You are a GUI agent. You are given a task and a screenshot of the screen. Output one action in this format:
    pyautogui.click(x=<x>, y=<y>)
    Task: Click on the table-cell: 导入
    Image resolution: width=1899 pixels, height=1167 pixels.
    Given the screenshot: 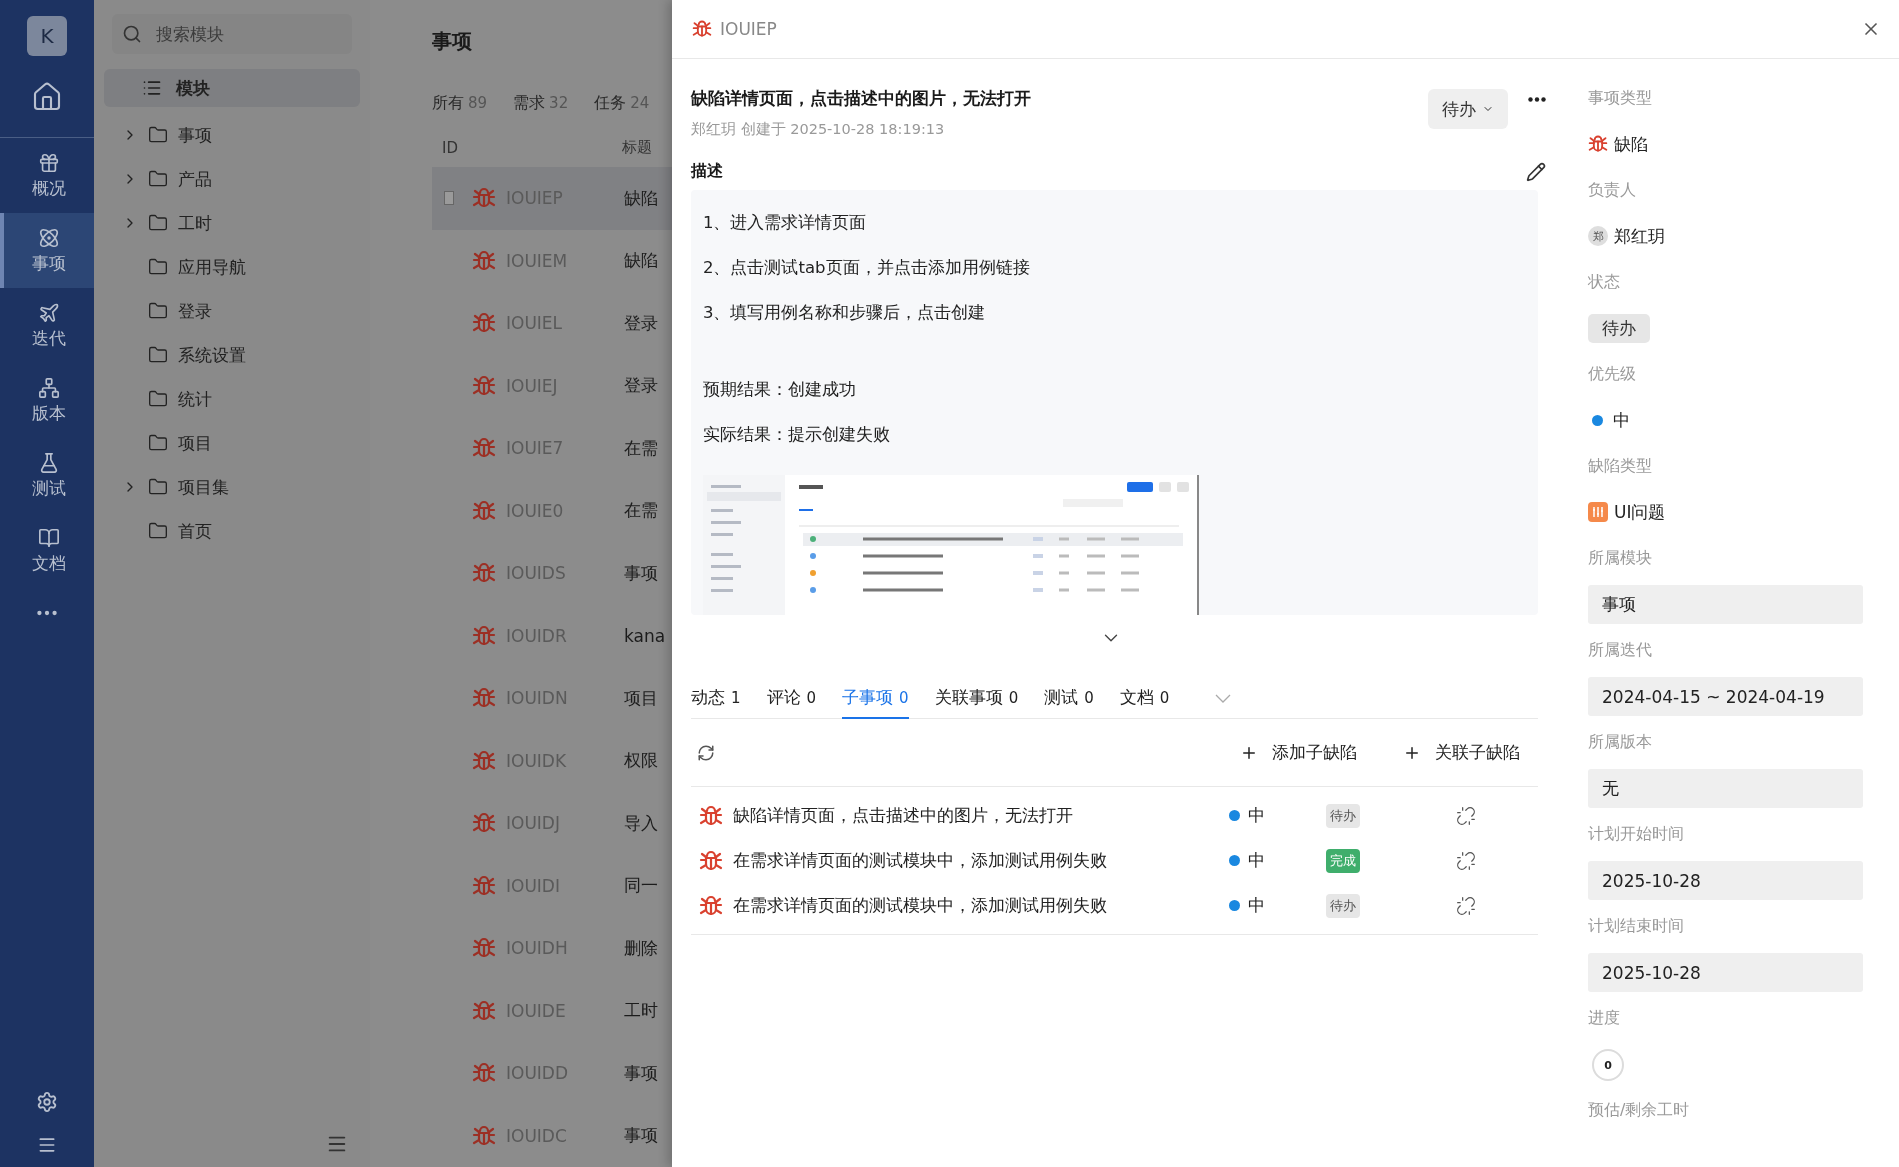 What is the action you would take?
    pyautogui.click(x=641, y=823)
    